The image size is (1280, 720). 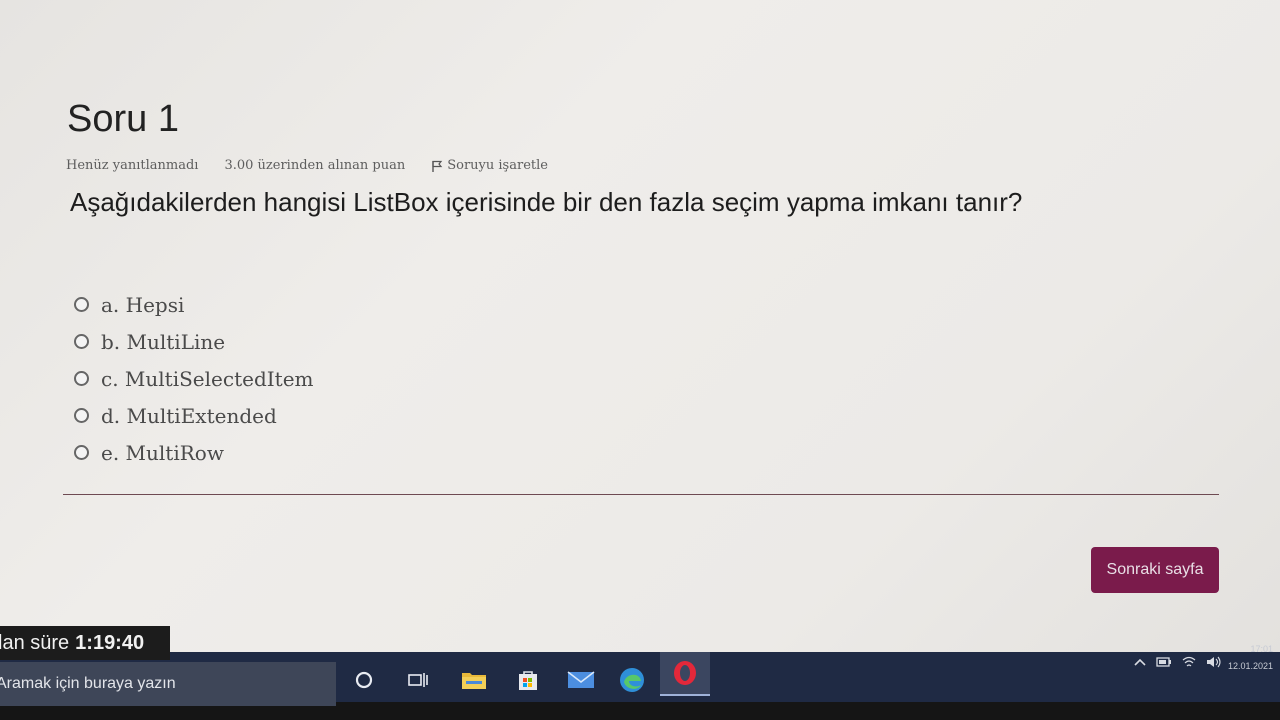 I want to click on file-explorer-icon, so click(x=474, y=680).